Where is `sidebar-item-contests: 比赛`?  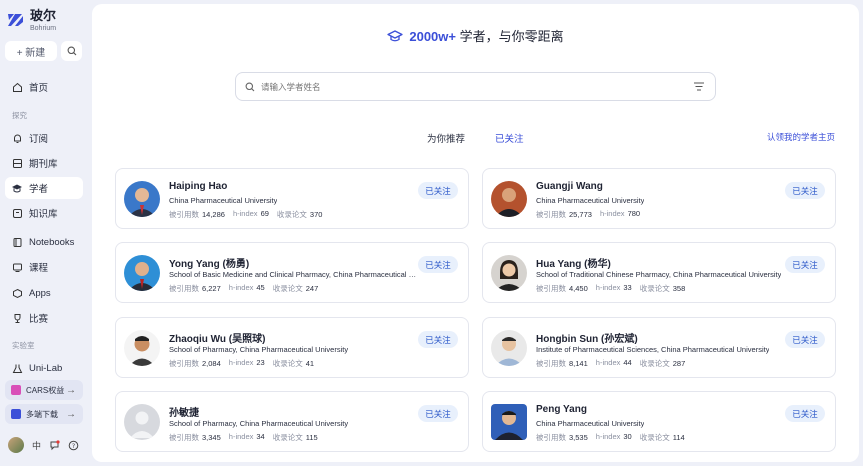
sidebar-item-contests: 比赛 is located at coordinates (44, 318).